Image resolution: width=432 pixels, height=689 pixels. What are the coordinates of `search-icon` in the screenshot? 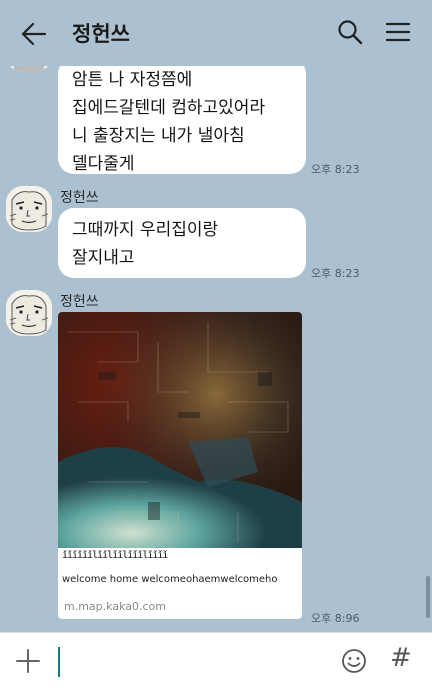 It's located at (350, 32).